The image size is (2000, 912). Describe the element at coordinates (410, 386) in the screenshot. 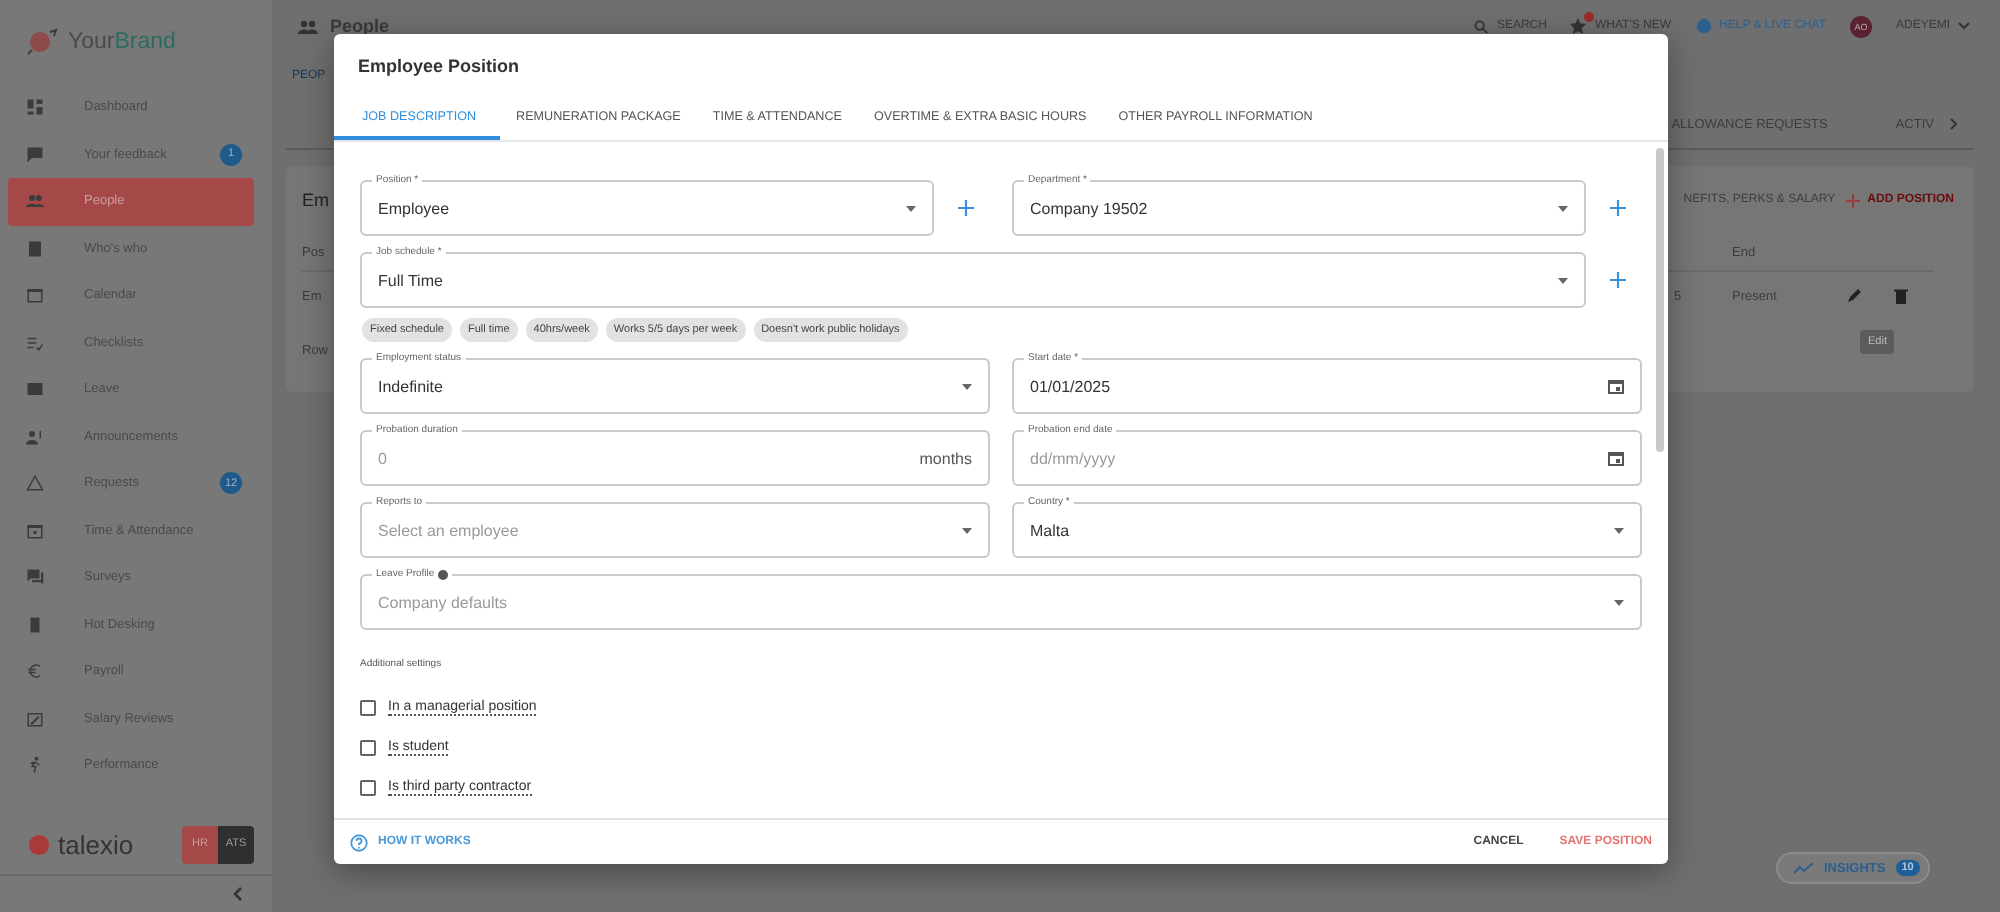

I see `field-value: Indefinite` at that location.